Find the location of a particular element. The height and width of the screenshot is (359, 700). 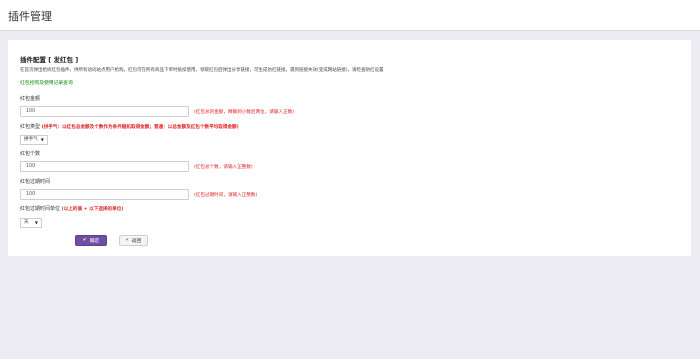

count-hint: (红包总个数，请输入正整数) is located at coordinates (223, 167).